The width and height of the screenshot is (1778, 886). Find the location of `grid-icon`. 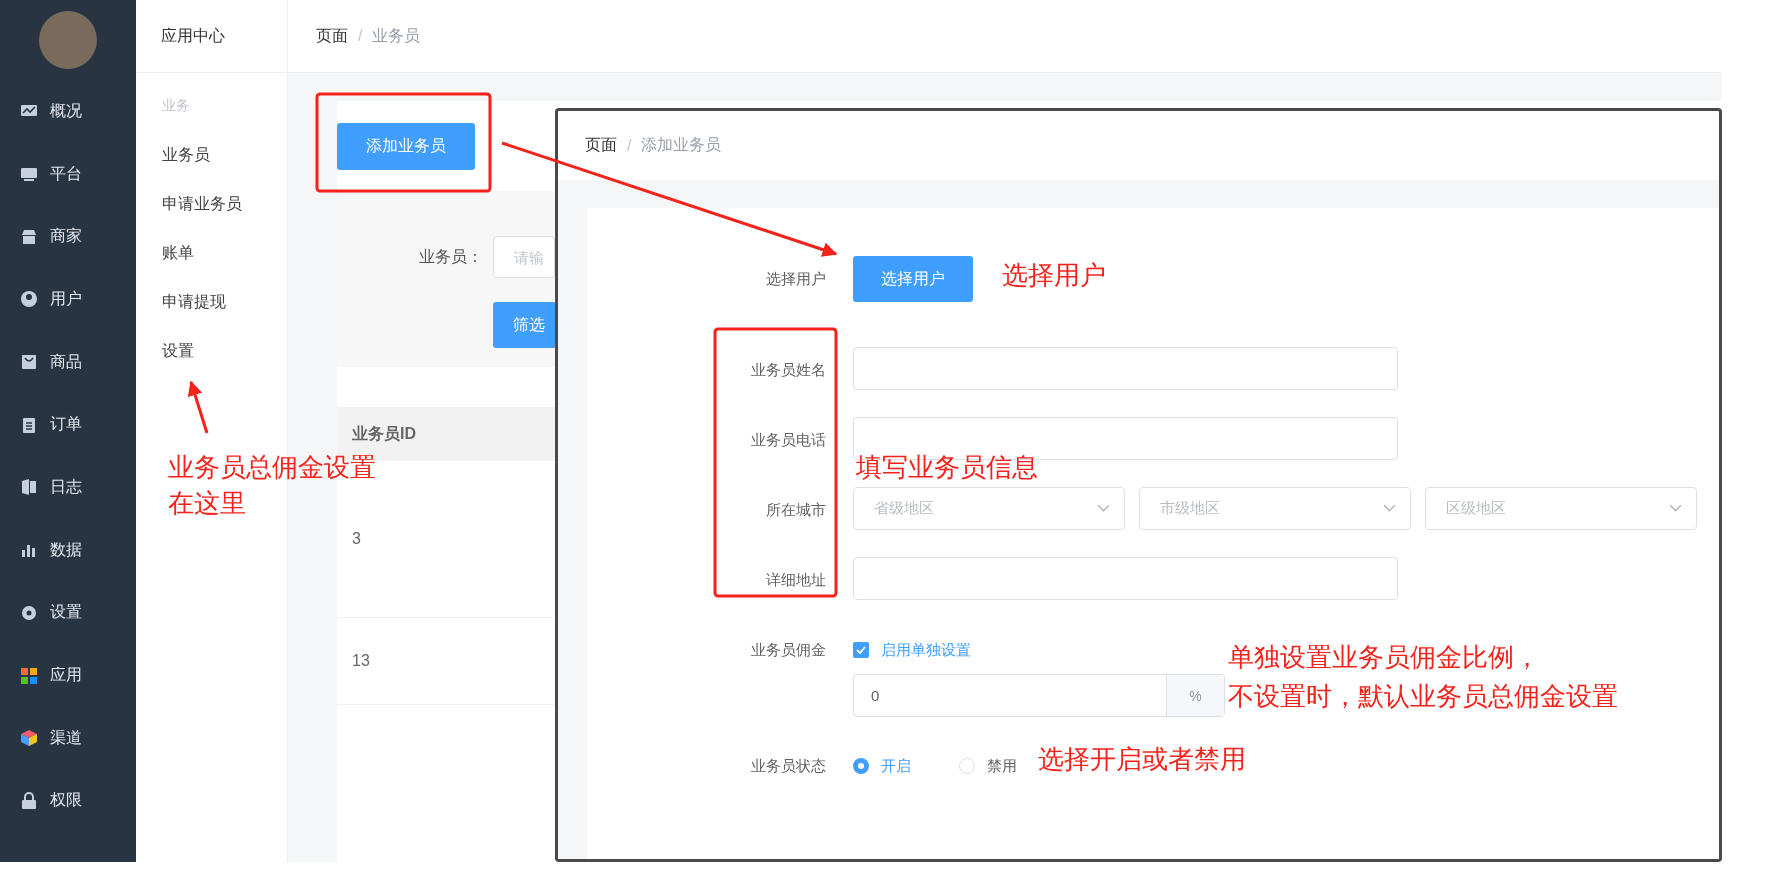

grid-icon is located at coordinates (29, 675).